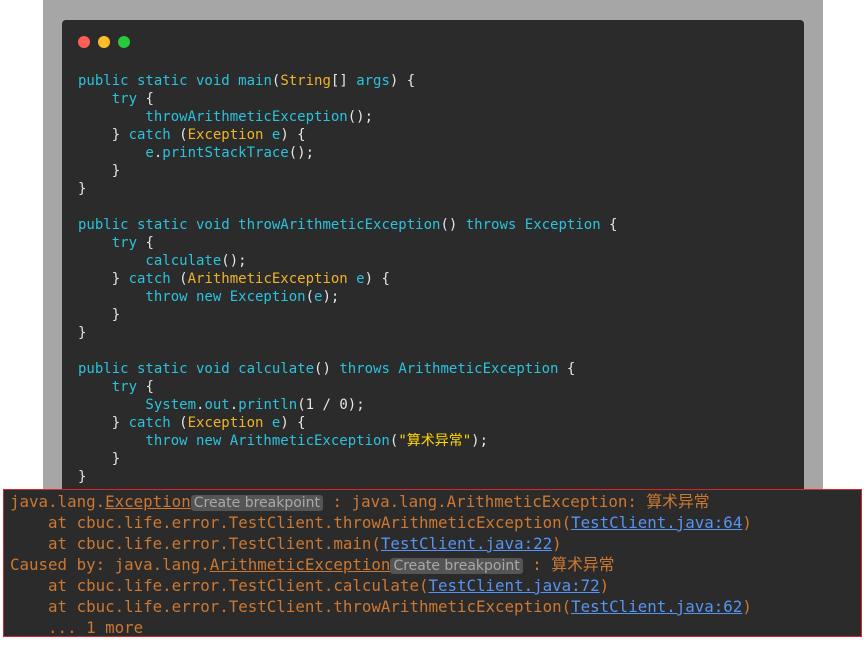 This screenshot has height=645, width=867. What do you see at coordinates (513, 585) in the screenshot?
I see `stack-trace-link: TestClient.java:72` at bounding box center [513, 585].